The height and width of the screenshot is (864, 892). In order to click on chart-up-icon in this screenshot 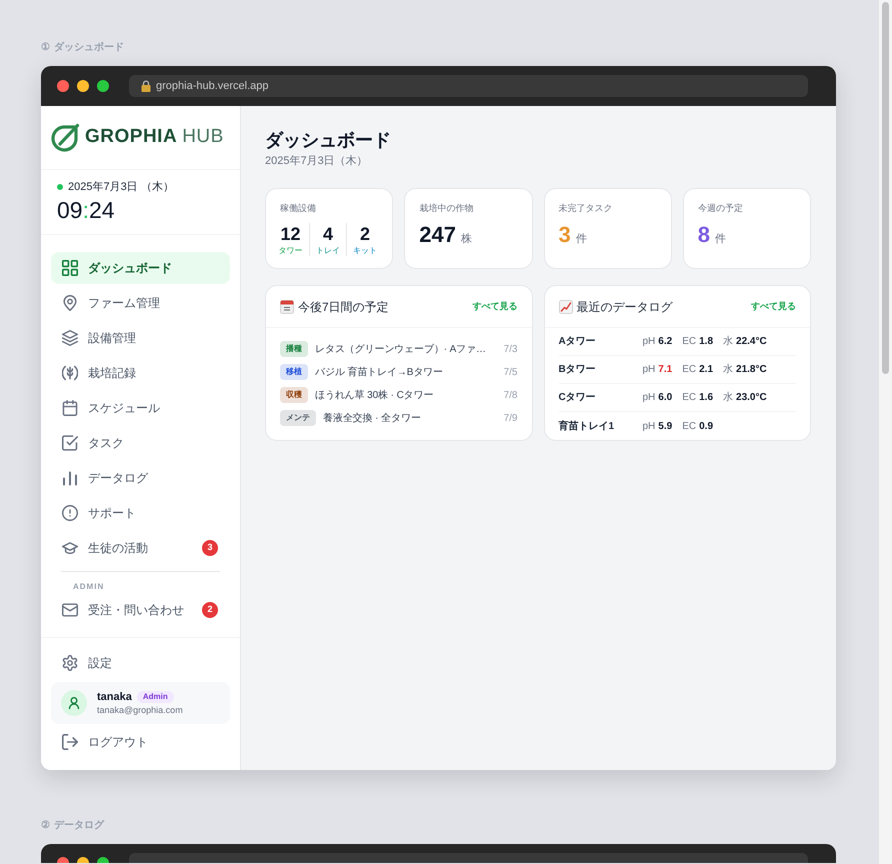, I will do `click(565, 307)`.